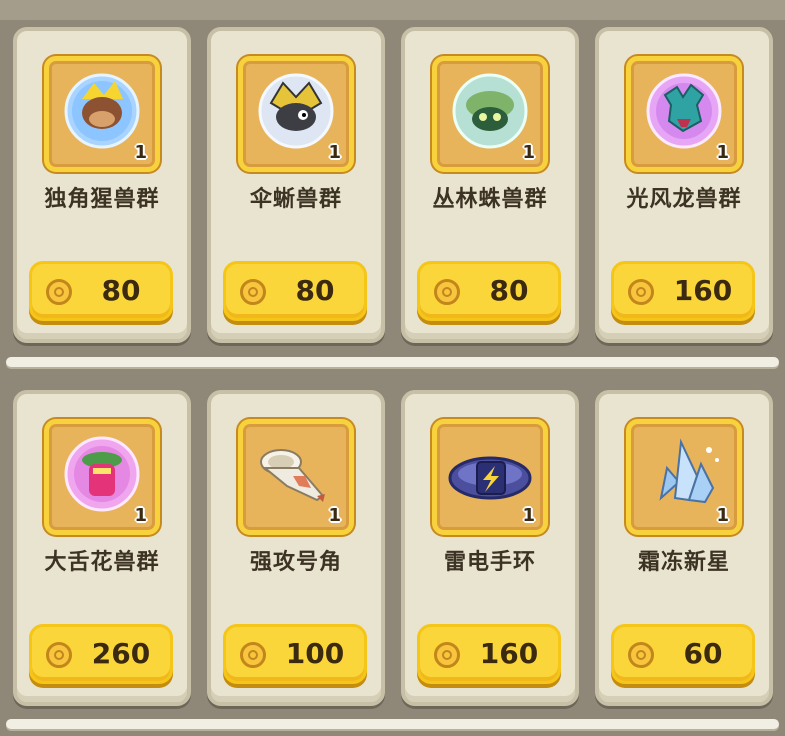 This screenshot has width=785, height=736. Describe the element at coordinates (102, 199) in the screenshot. I see `item-name: 独角猩兽群` at that location.